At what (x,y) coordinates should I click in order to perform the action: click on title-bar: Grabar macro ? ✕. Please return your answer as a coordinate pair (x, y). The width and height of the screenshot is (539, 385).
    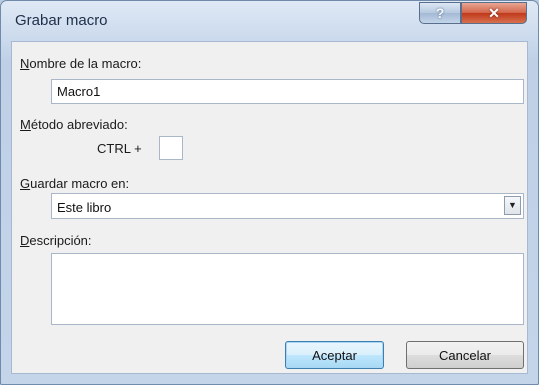
    Looking at the image, I should click on (269, 21).